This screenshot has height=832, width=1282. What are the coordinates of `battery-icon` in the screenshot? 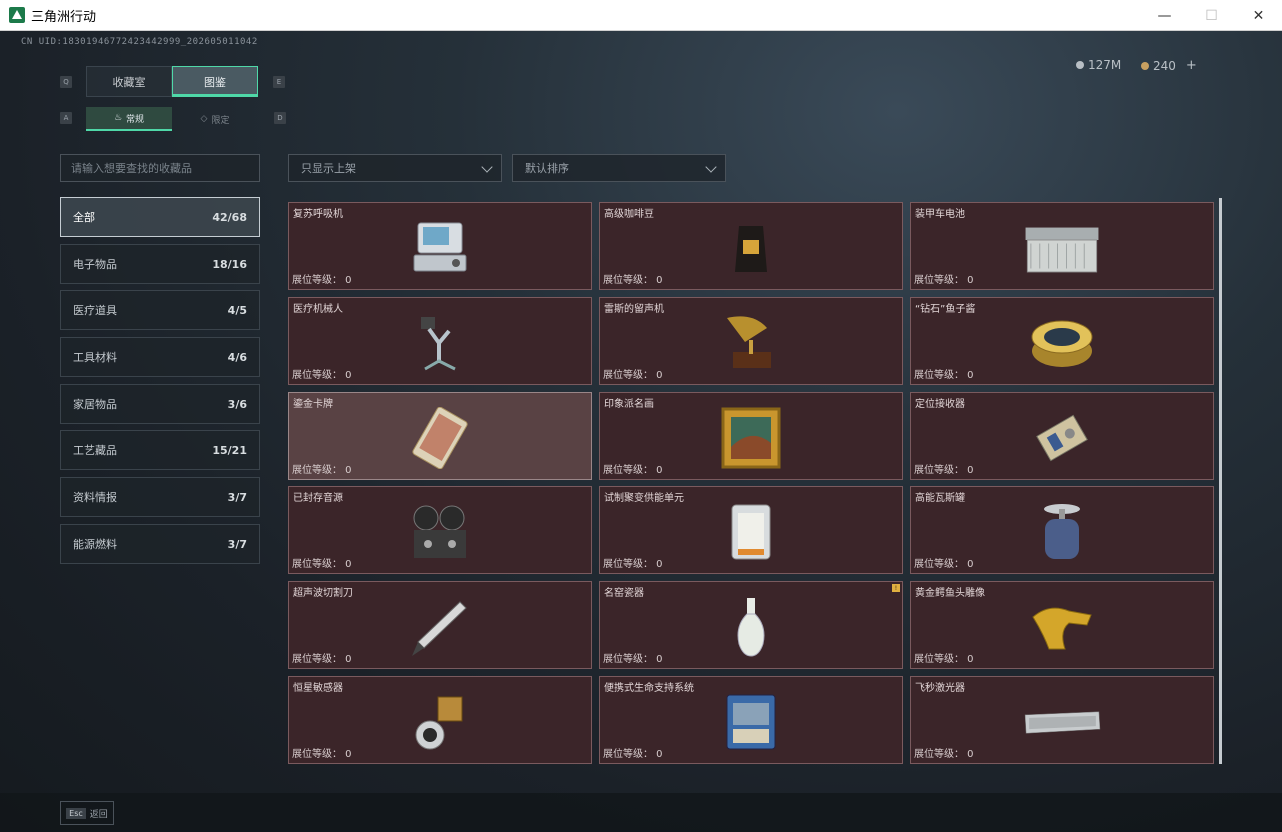 It's located at (1062, 248).